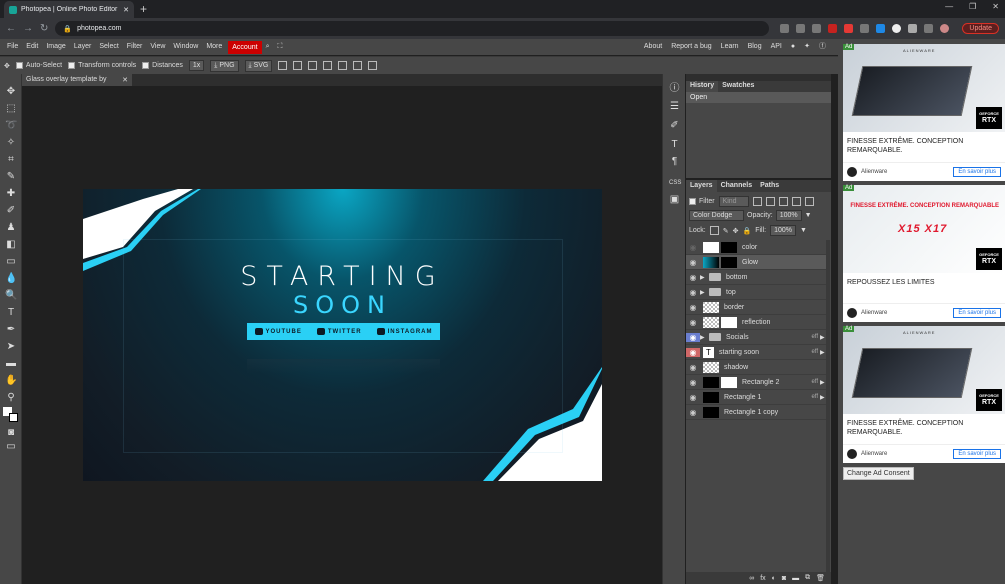  Describe the element at coordinates (674, 199) in the screenshot. I see `image-icon: ▣` at that location.